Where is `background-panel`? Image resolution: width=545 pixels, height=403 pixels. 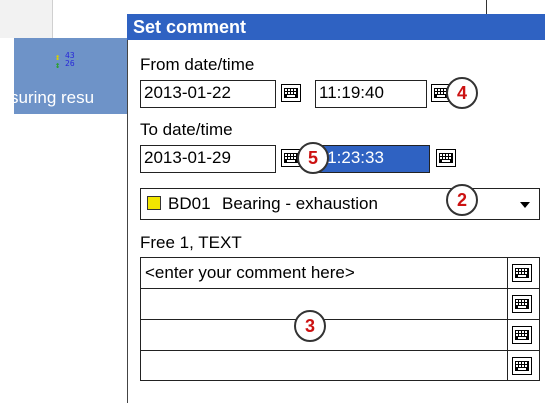 background-panel is located at coordinates (26, 19).